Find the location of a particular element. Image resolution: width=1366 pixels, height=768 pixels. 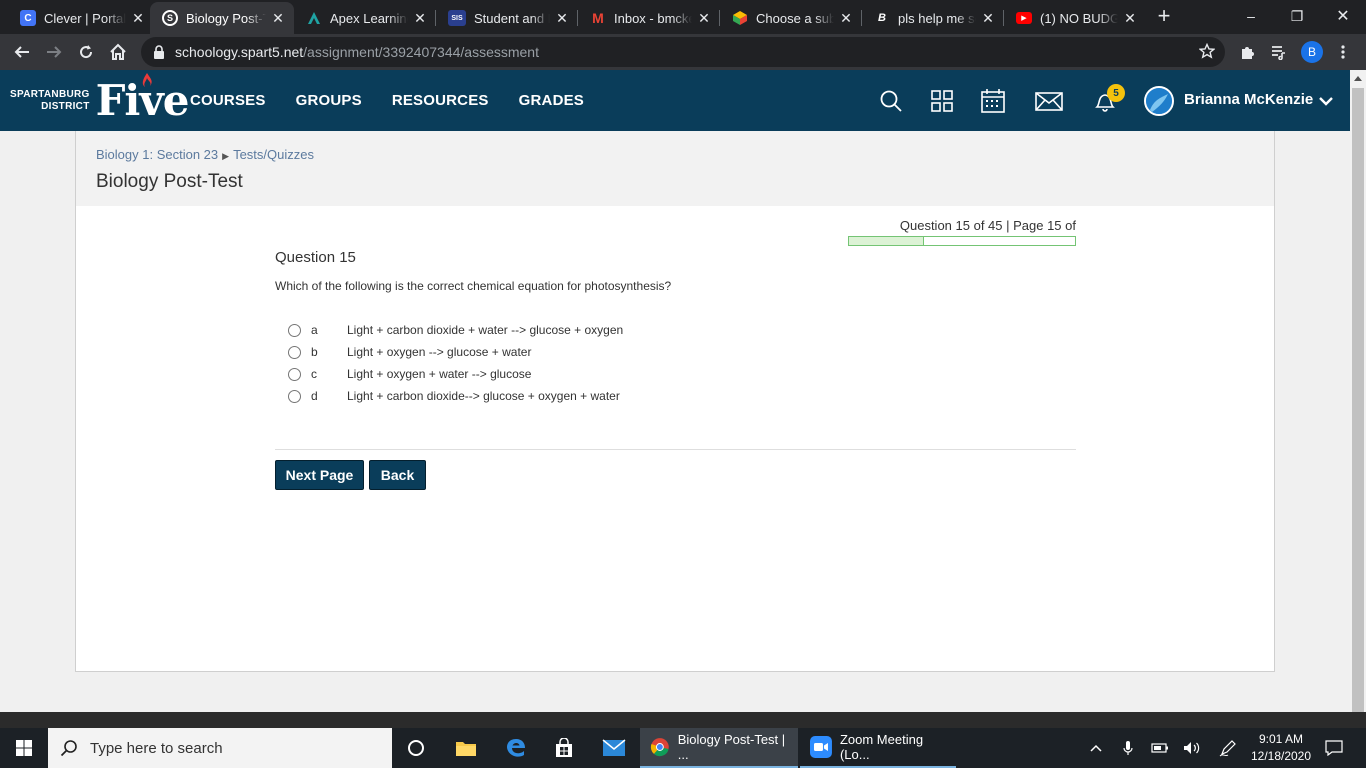

apps-grid-icon is located at coordinates (942, 101).